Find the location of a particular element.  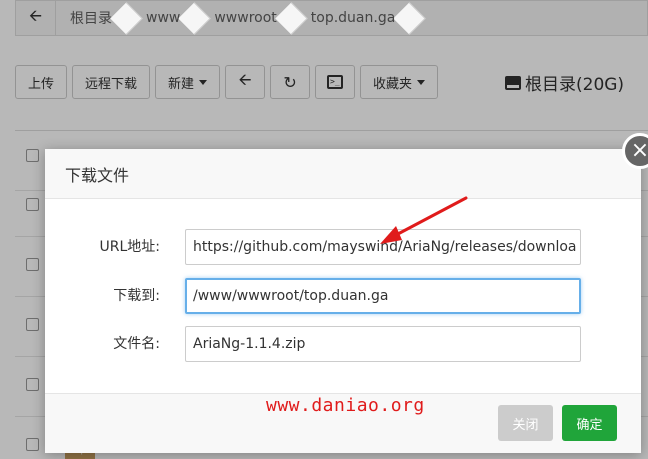

confirm-button: 确定 is located at coordinates (589, 423).